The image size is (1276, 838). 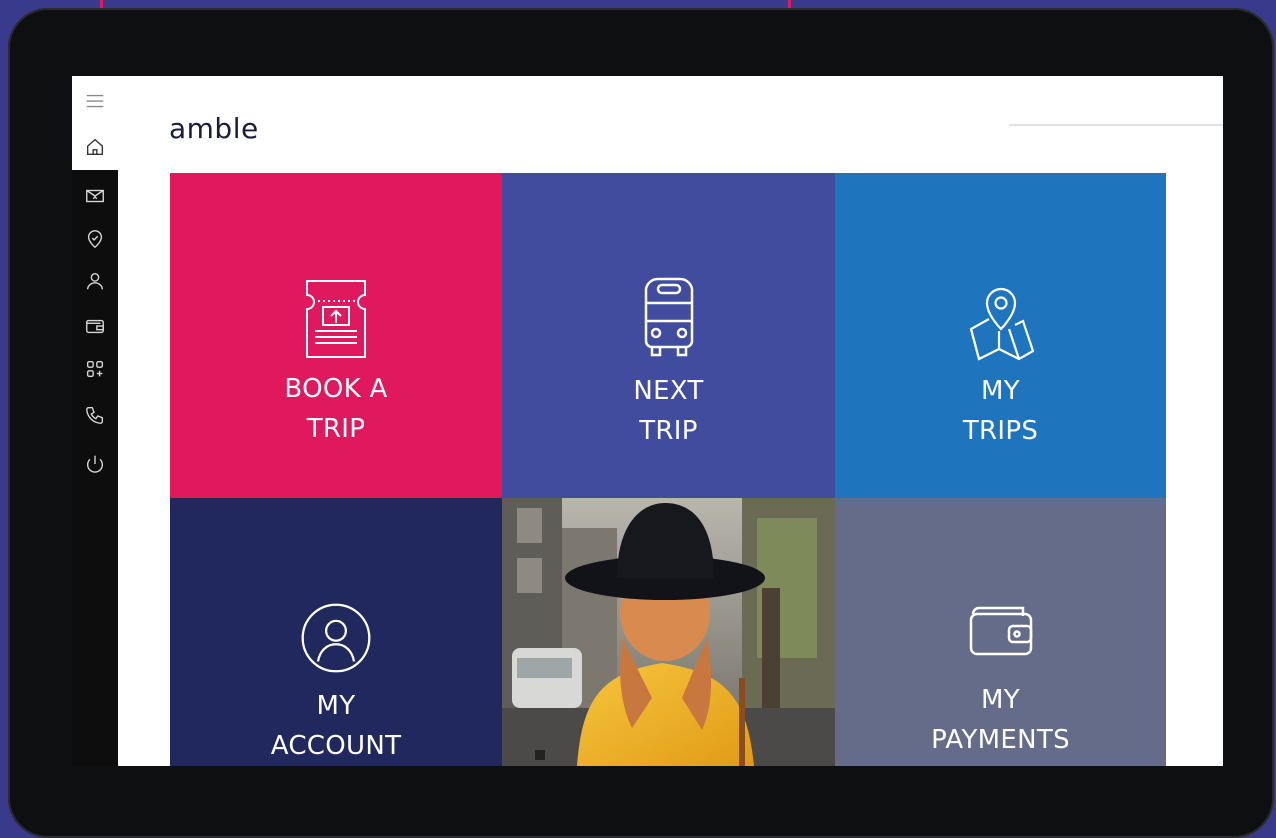 What do you see at coordinates (95, 147) in the screenshot?
I see `home-icon` at bounding box center [95, 147].